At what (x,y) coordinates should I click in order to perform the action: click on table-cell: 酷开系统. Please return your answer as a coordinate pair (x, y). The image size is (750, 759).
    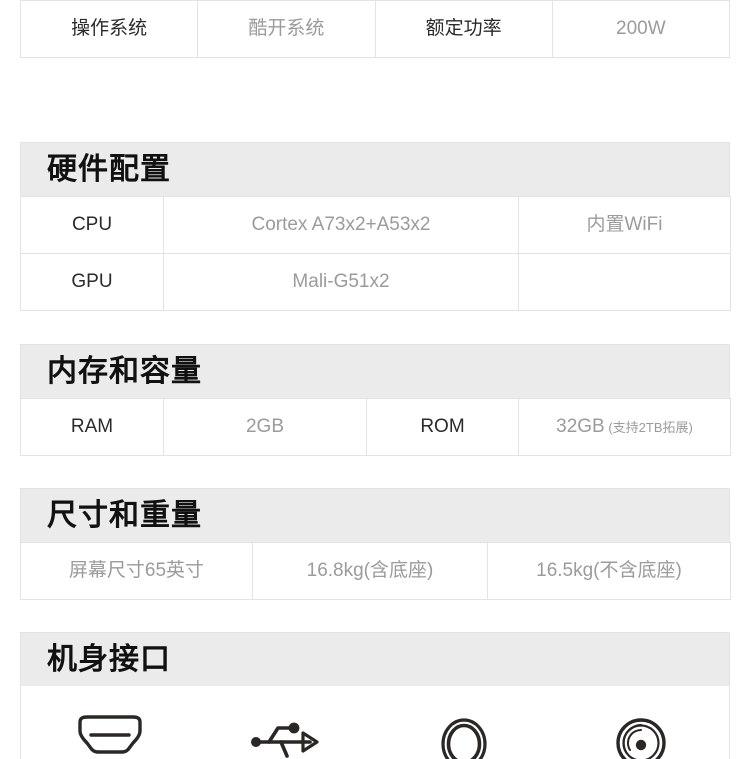
    Looking at the image, I should click on (286, 29).